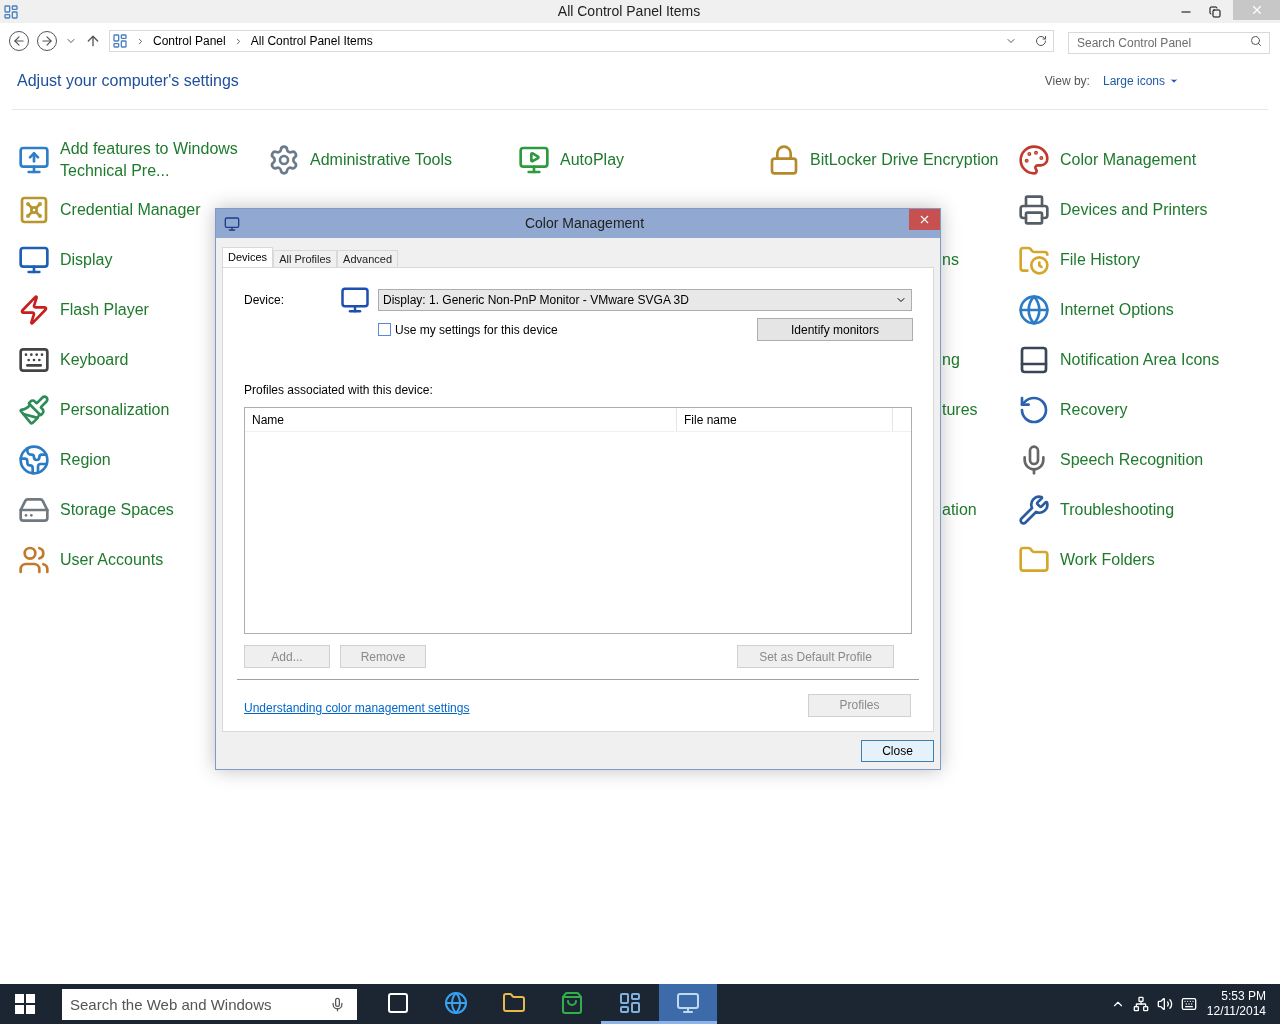 This screenshot has width=1280, height=1024. I want to click on applet-link: BitLocker Drive Encryption, so click(904, 160).